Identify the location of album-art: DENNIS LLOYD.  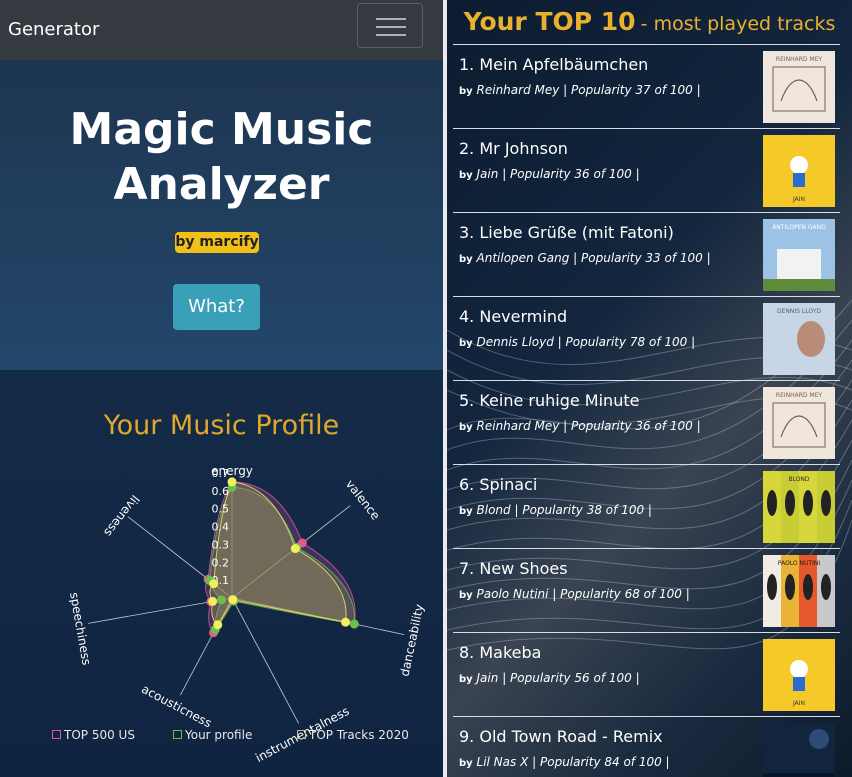
(799, 339).